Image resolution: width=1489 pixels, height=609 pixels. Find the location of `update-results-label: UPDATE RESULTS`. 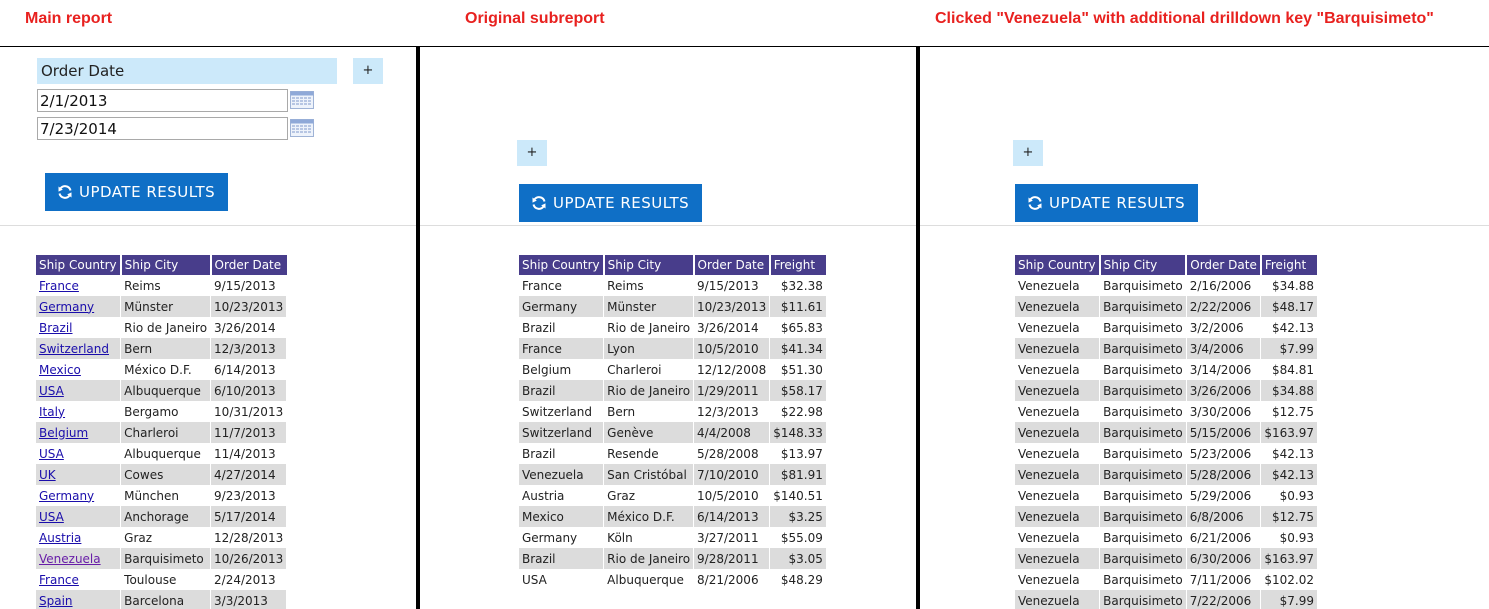

update-results-label: UPDATE RESULTS is located at coordinates (147, 192).